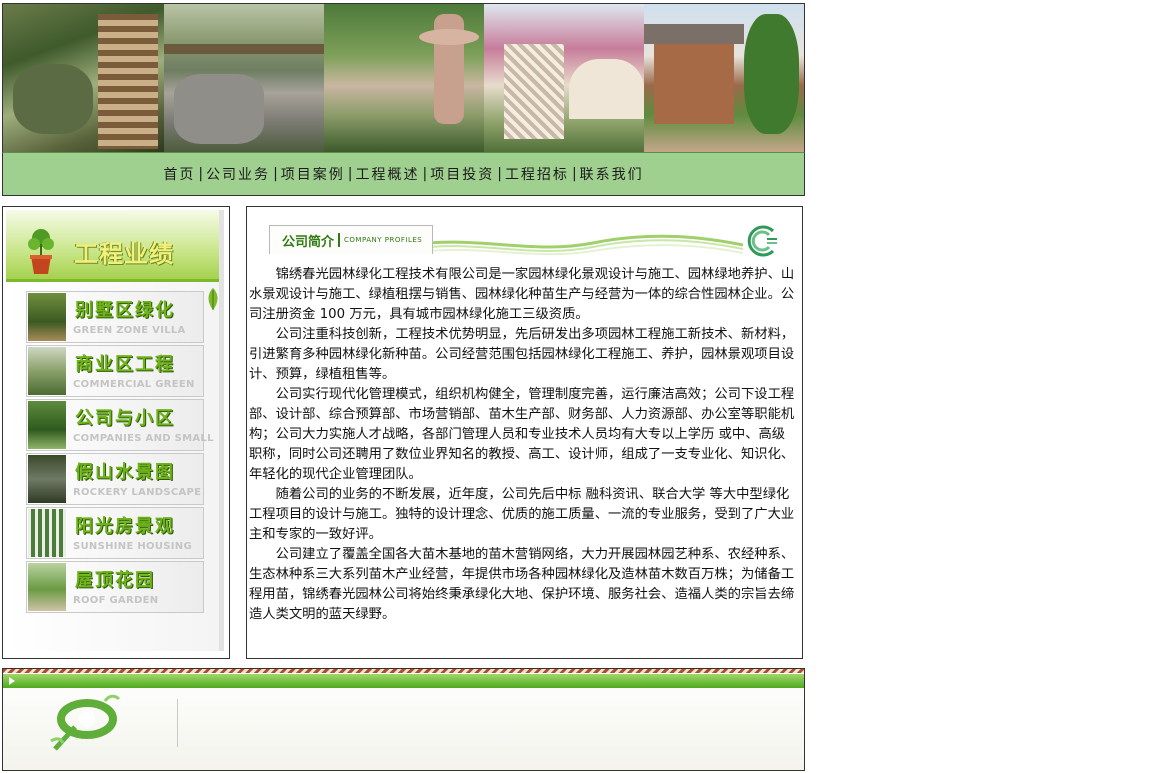  I want to click on profile-tab-subtitle: COMPANY PROFILES, so click(383, 240).